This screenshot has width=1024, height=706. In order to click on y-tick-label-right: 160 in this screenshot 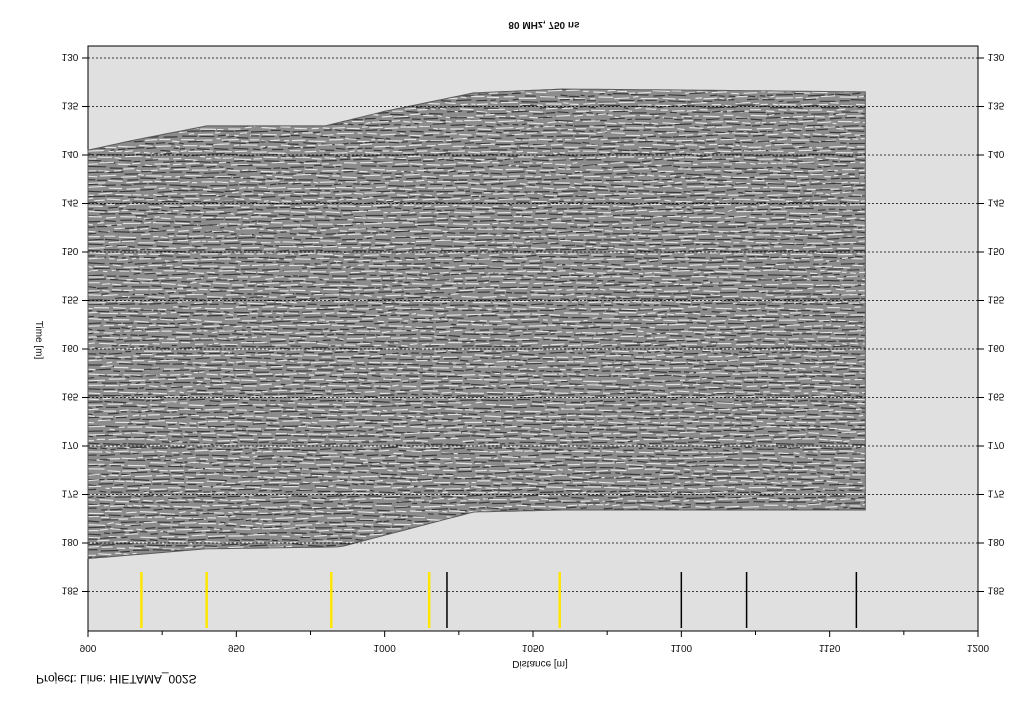, I will do `click(996, 347)`.